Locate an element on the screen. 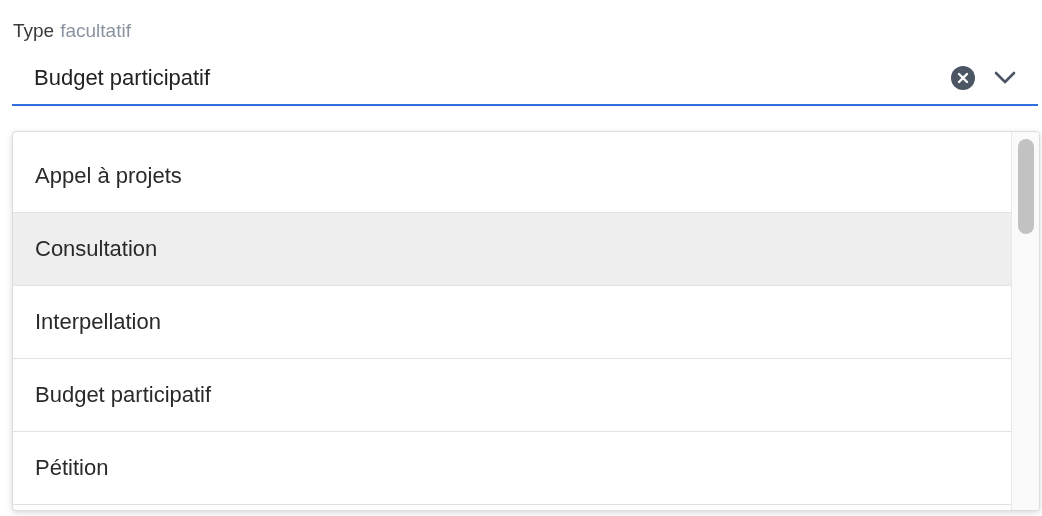  clear-icon is located at coordinates (963, 78).